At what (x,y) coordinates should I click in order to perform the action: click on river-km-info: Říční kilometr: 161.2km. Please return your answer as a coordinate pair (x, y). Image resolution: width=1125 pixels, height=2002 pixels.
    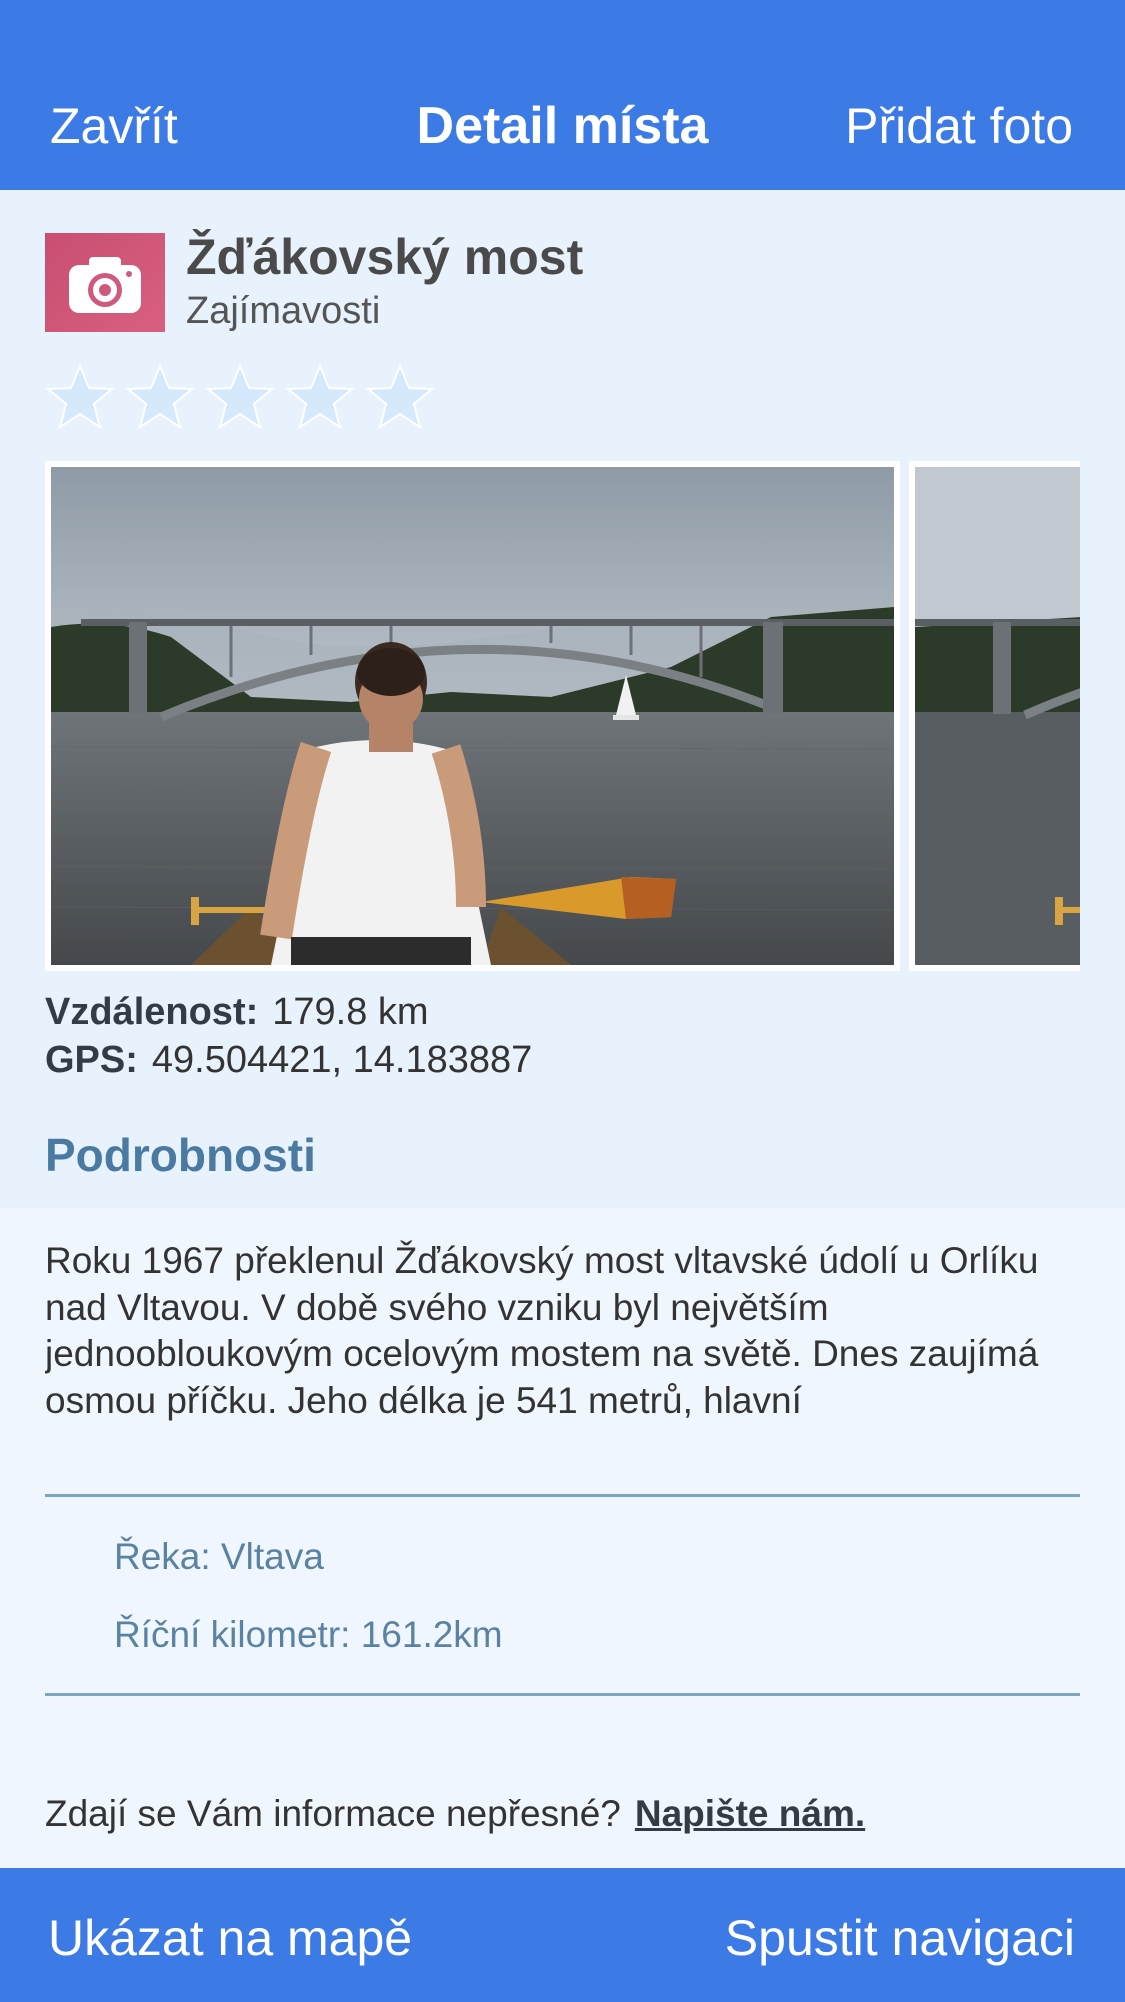
    Looking at the image, I should click on (308, 1634).